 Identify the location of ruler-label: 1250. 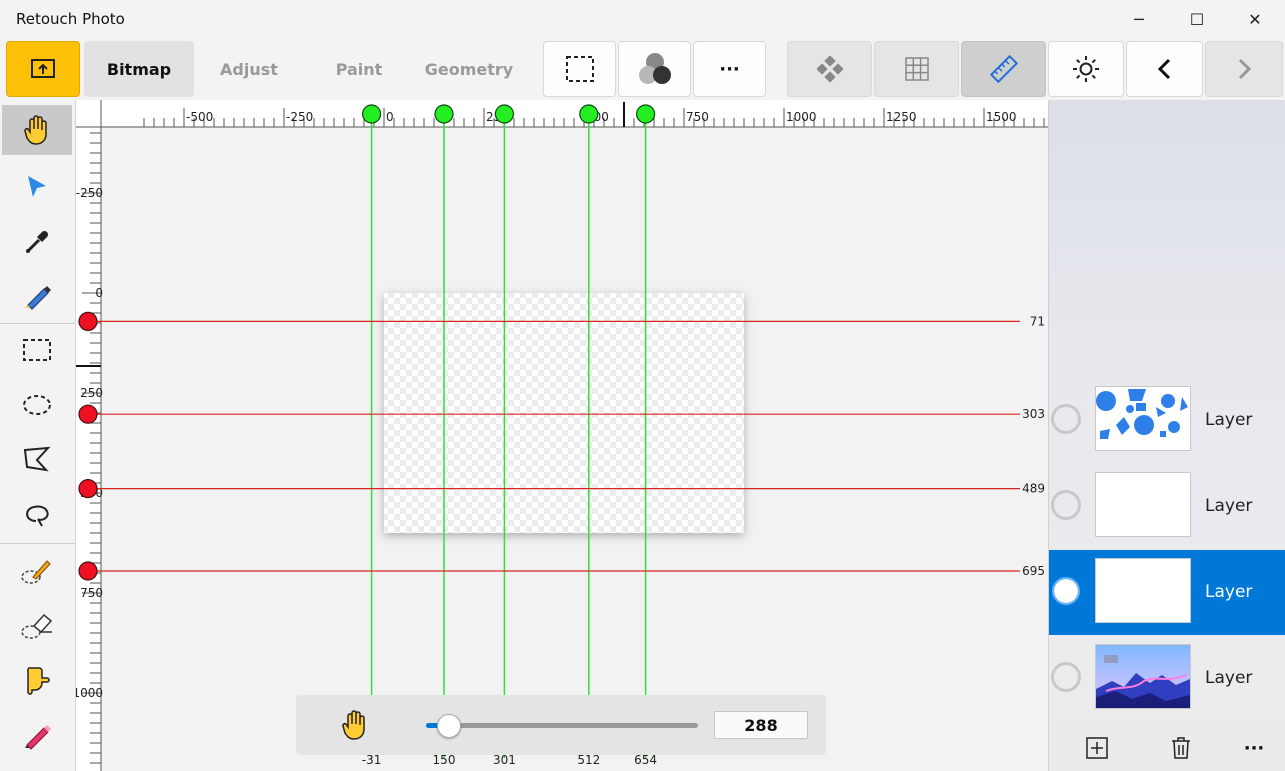
(901, 117).